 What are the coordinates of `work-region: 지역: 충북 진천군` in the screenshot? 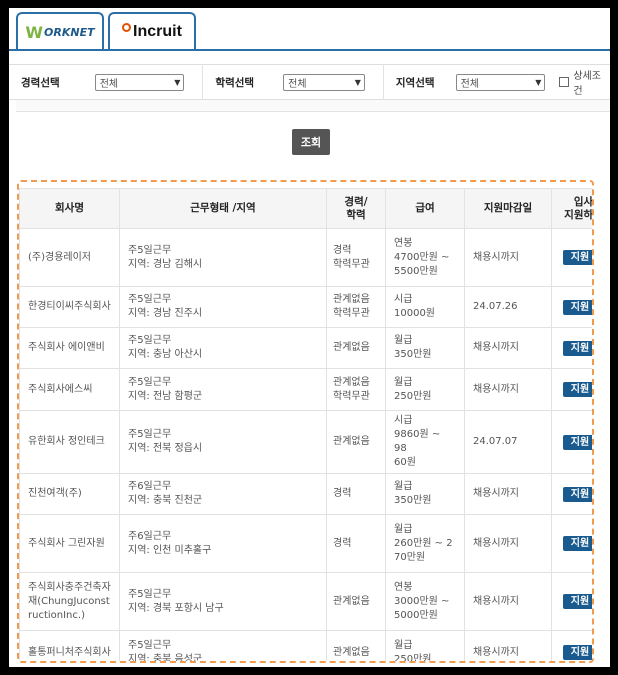 It's located at (165, 500).